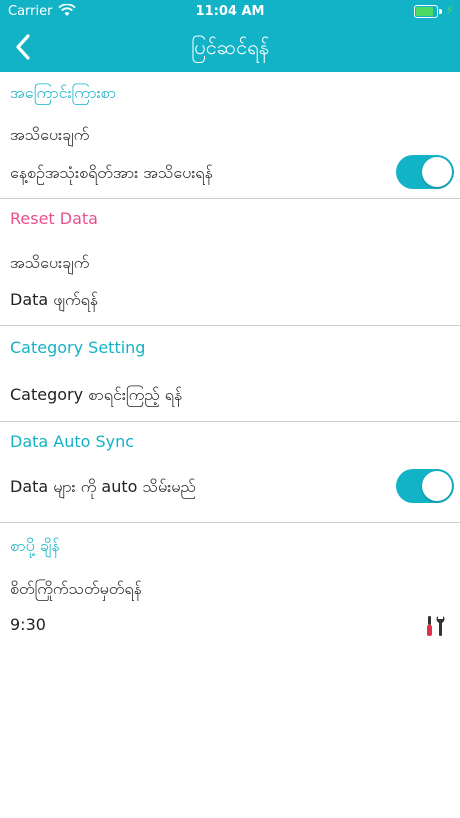 The width and height of the screenshot is (460, 818). Describe the element at coordinates (72, 441) in the screenshot. I see `section-header-sync: Data Auto Sync` at that location.